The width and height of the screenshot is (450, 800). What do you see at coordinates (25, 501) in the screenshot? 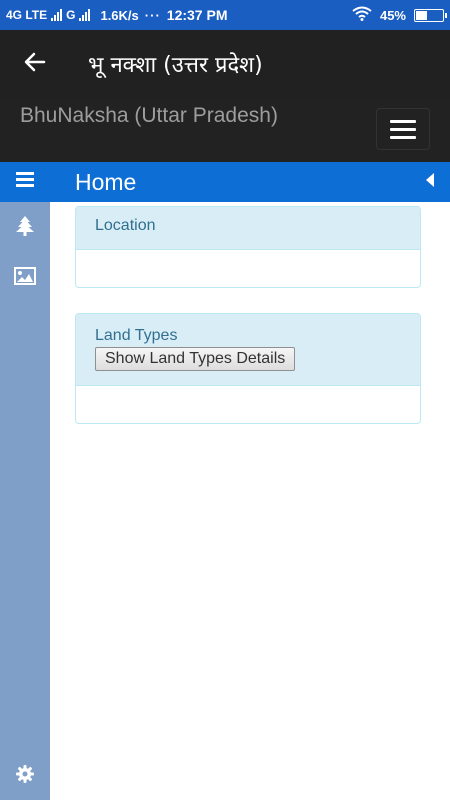
I see `sidebar` at bounding box center [25, 501].